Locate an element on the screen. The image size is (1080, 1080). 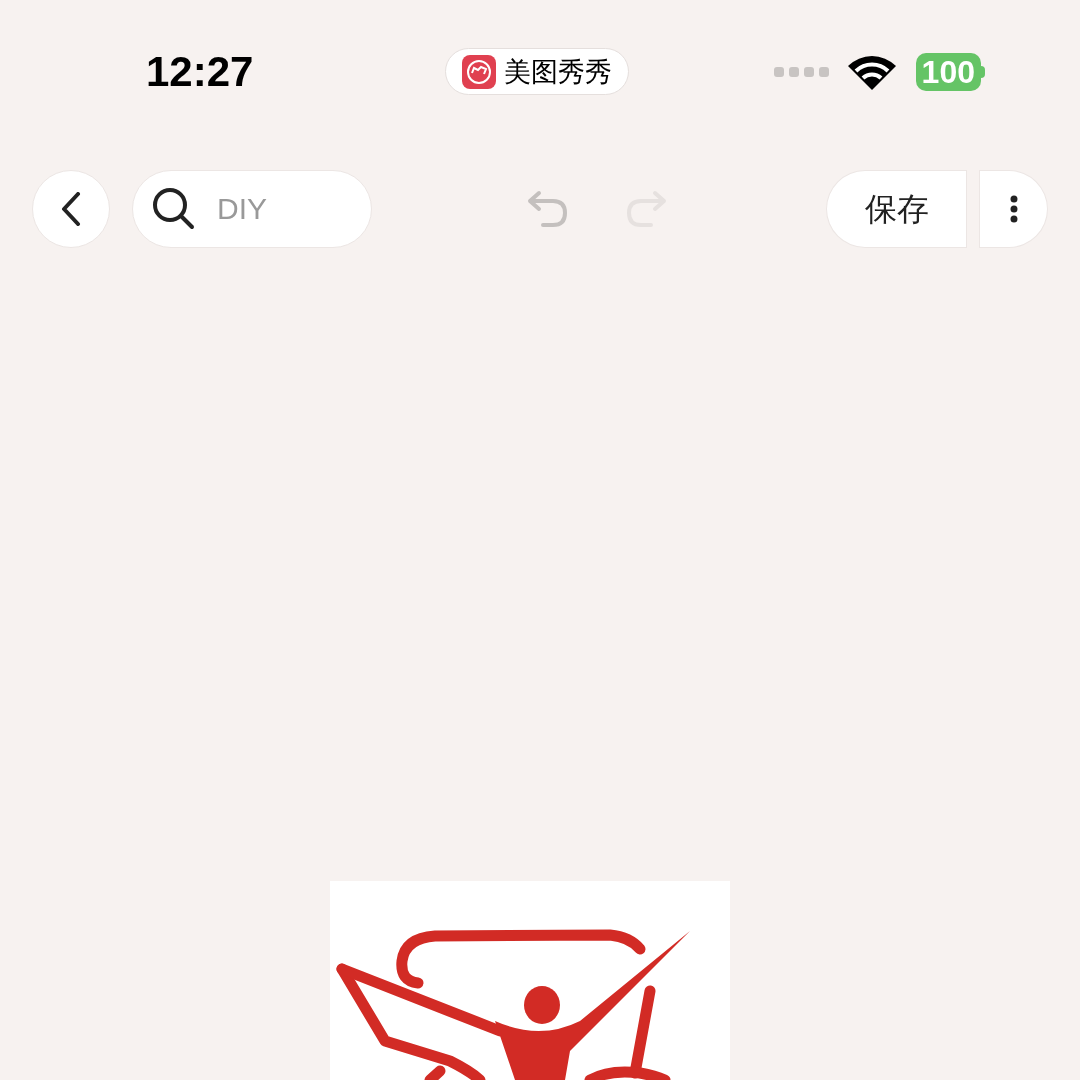
more-icon is located at coordinates (1013, 209).